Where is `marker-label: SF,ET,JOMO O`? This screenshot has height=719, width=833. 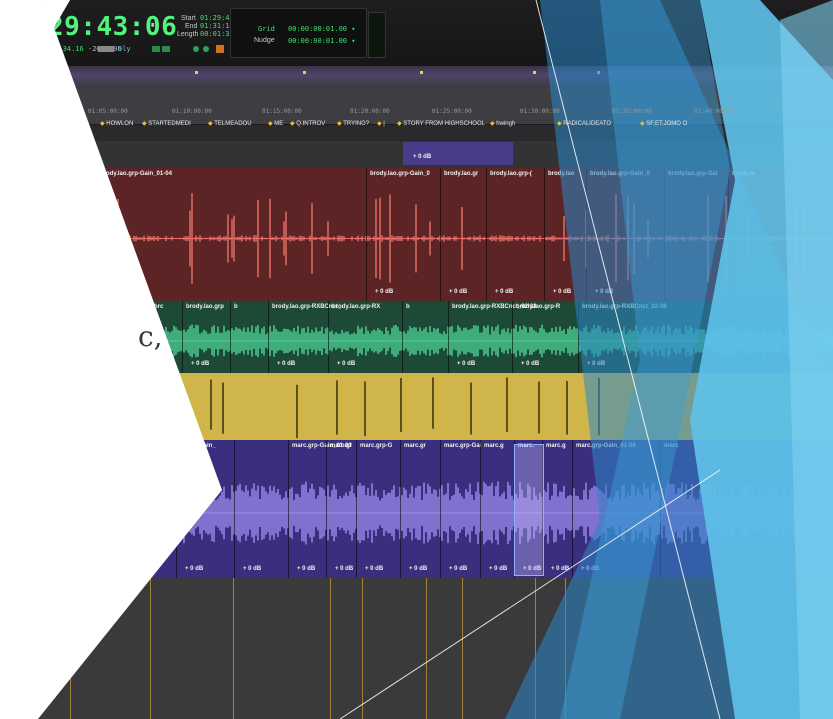 marker-label: SF,ET,JOMO O is located at coordinates (667, 124).